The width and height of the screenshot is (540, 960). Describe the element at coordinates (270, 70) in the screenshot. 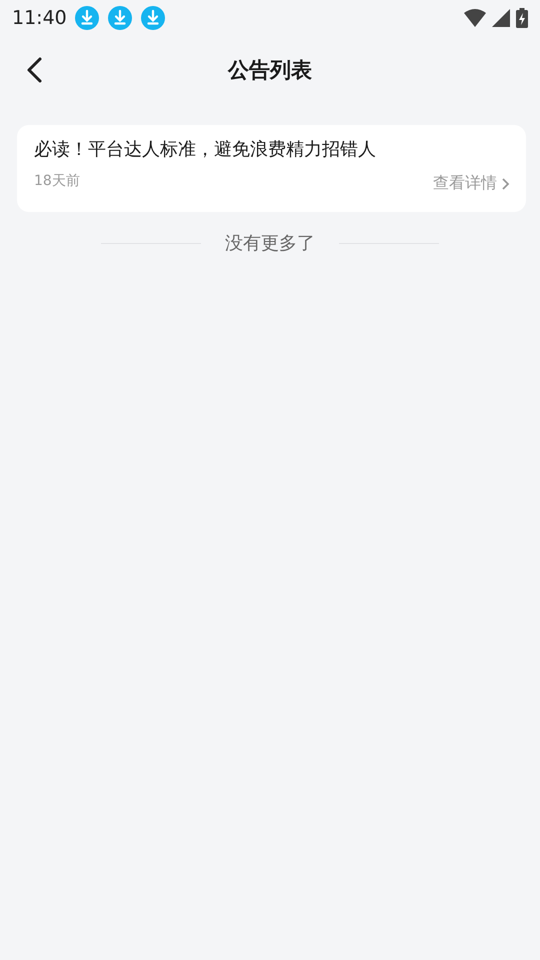

I see `page-title: 公告列表` at that location.